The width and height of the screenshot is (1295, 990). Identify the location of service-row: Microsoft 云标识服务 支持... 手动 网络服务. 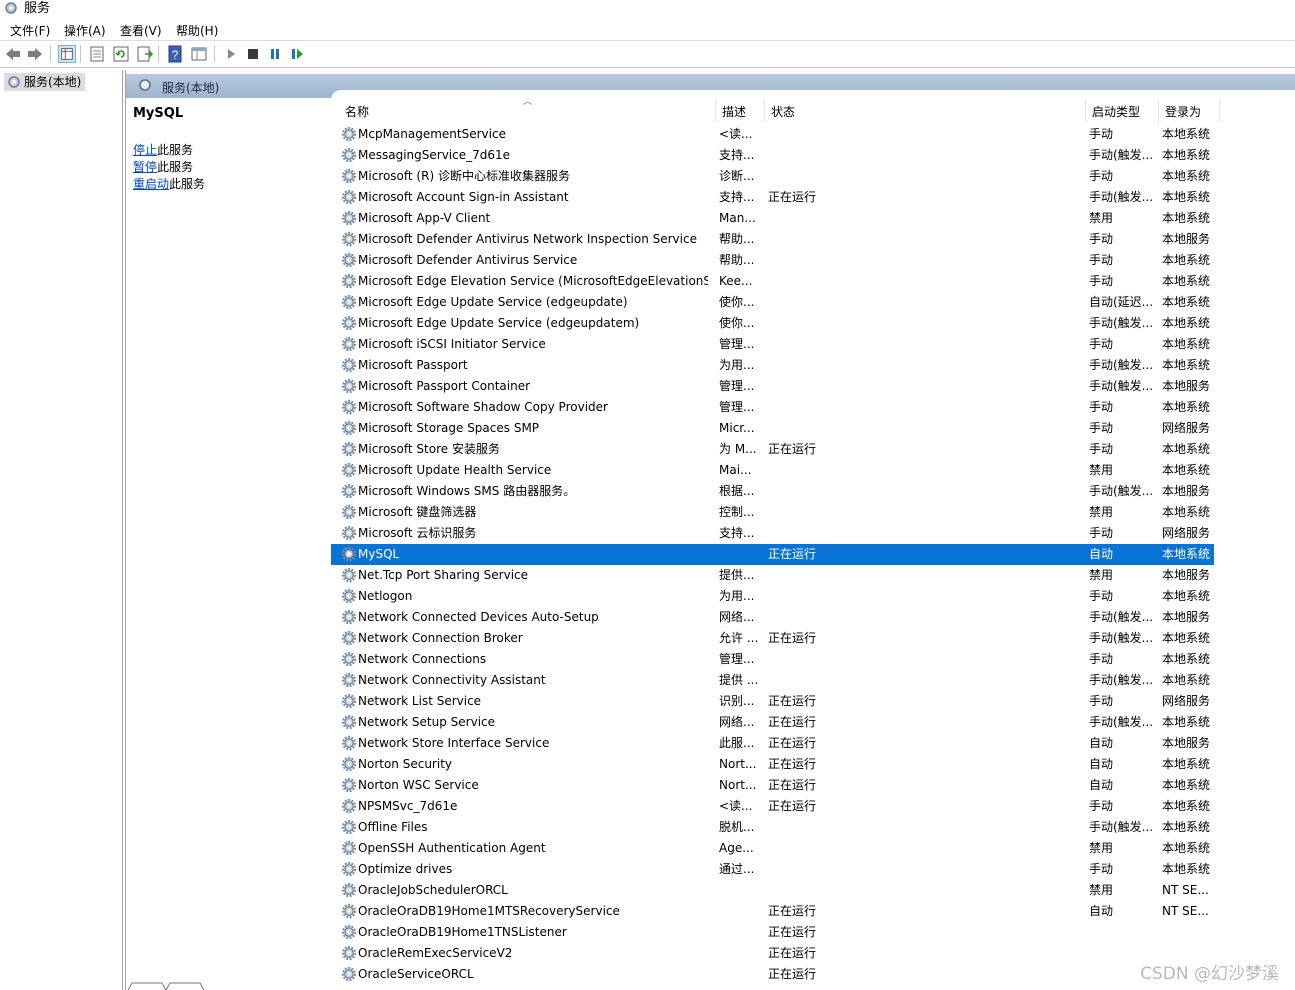
(813, 533).